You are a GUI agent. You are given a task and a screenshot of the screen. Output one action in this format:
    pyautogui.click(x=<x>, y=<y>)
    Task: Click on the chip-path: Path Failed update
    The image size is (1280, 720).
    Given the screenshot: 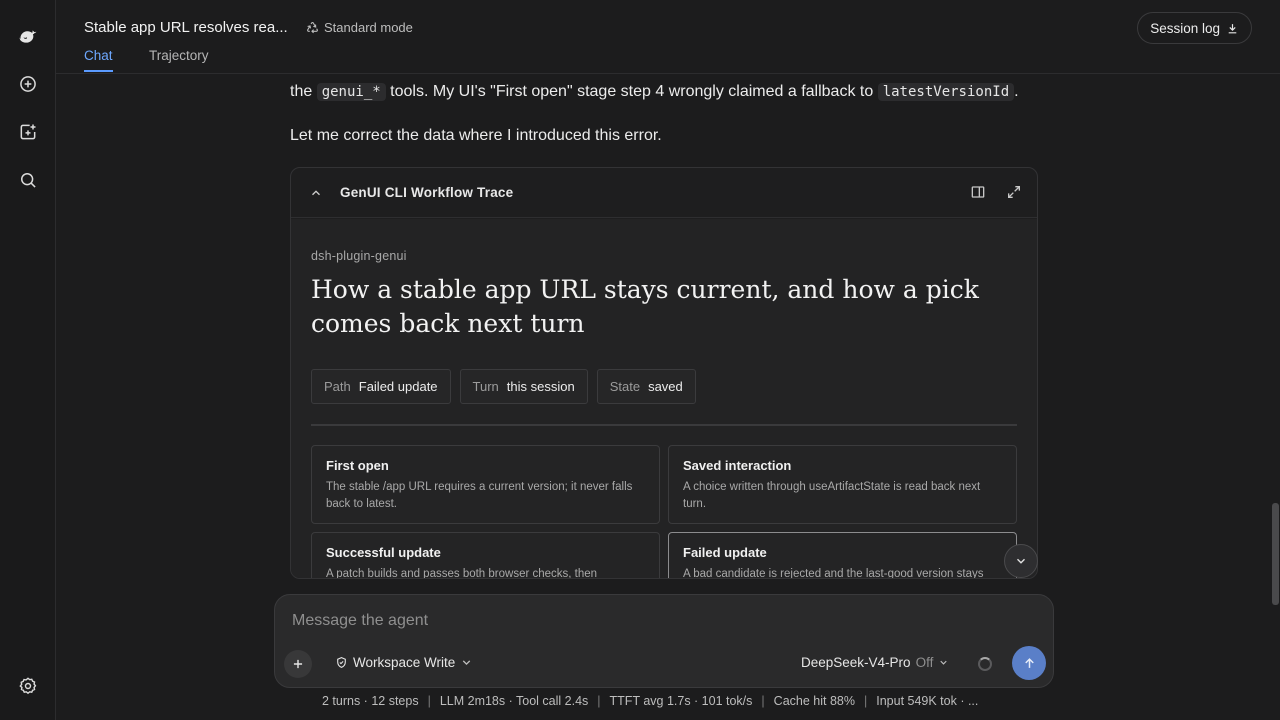 What is the action you would take?
    pyautogui.click(x=381, y=386)
    